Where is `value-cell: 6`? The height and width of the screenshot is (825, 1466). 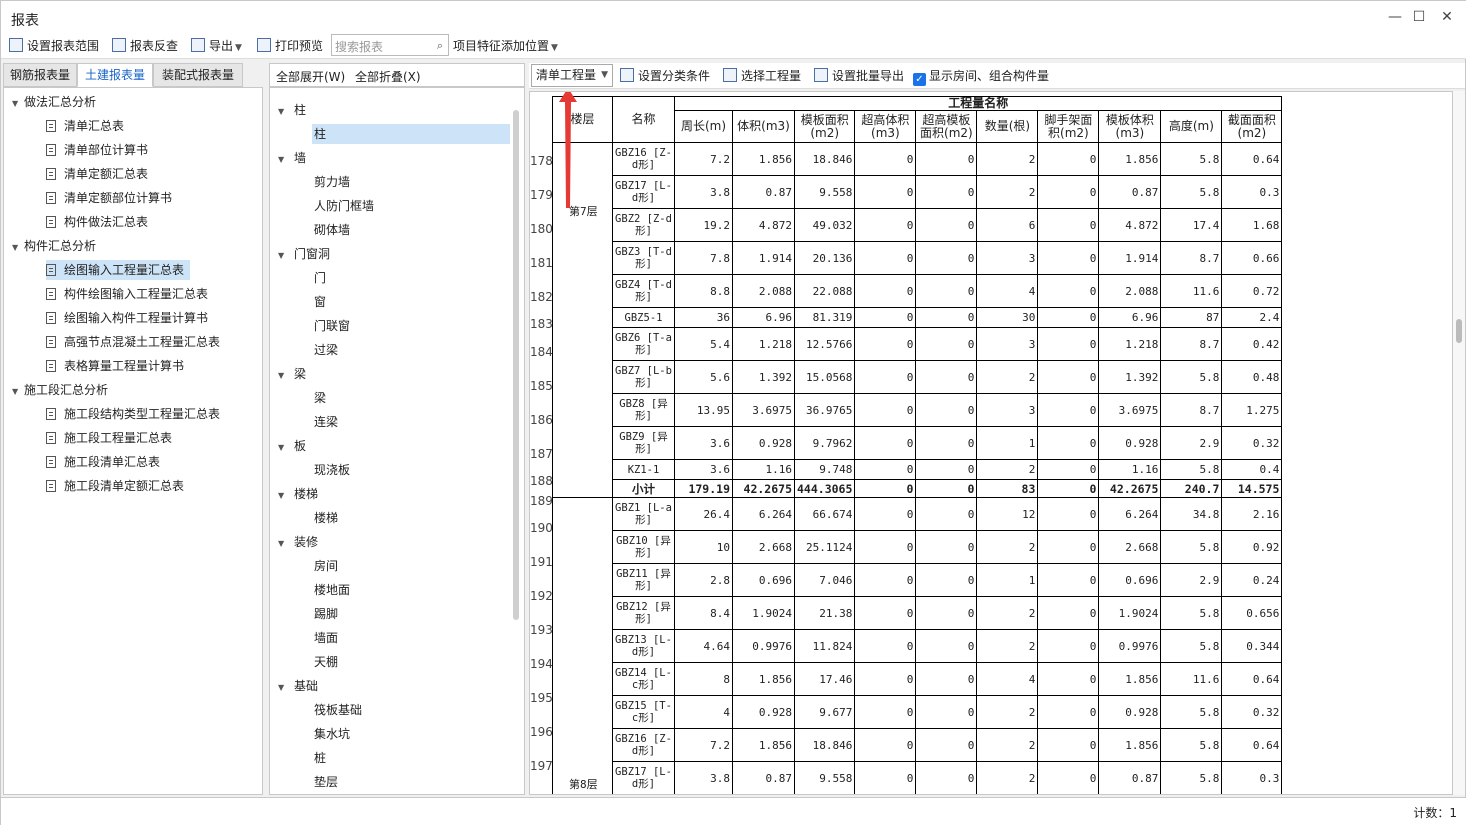
value-cell: 6 is located at coordinates (1007, 225).